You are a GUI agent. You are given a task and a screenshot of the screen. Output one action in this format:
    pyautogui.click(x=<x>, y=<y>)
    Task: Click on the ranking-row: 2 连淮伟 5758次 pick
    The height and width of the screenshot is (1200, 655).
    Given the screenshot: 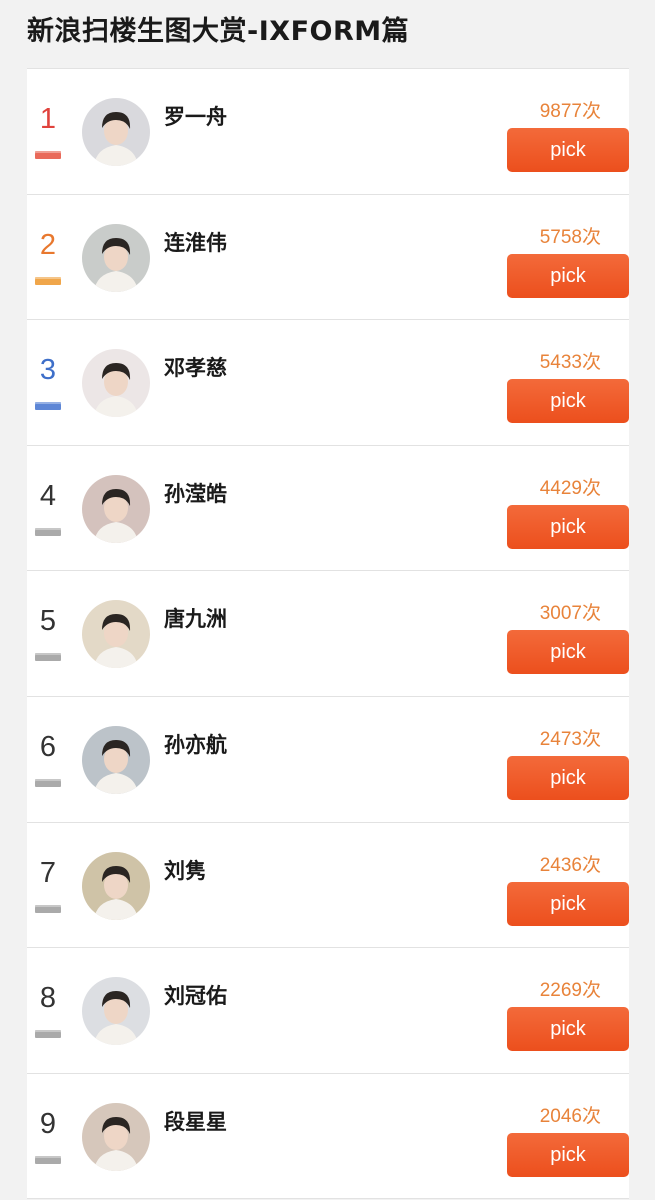 What is the action you would take?
    pyautogui.click(x=328, y=257)
    